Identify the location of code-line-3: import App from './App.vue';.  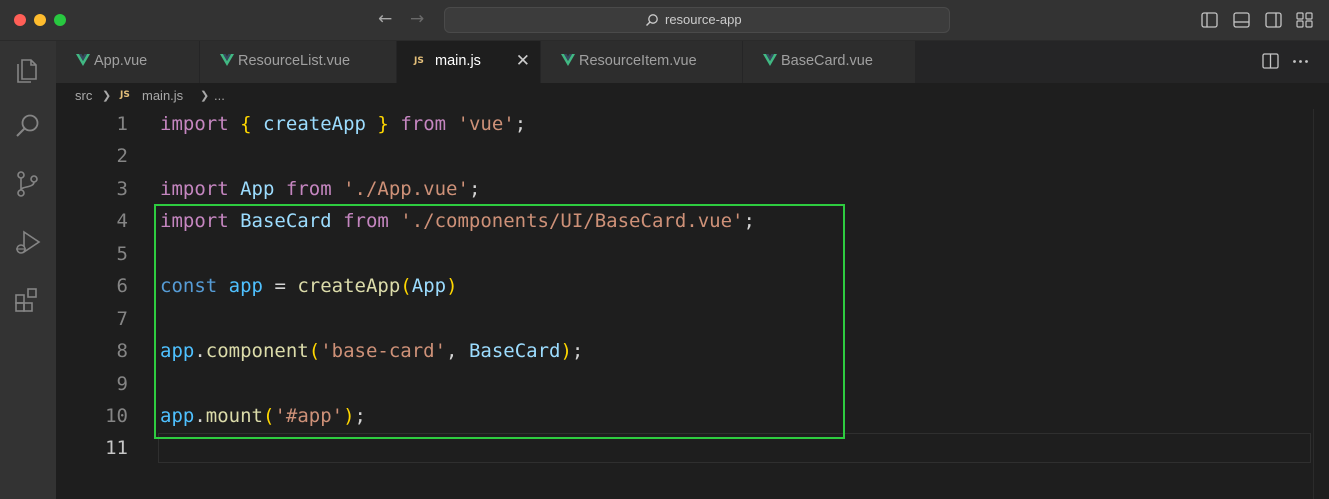
(320, 189).